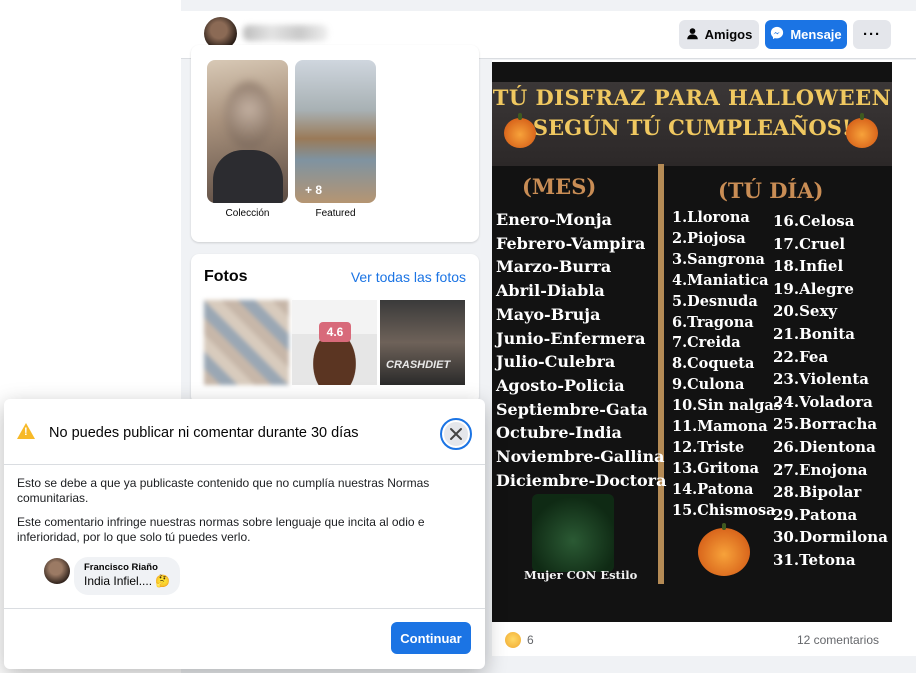  I want to click on featured-item-coleccion, so click(247, 131).